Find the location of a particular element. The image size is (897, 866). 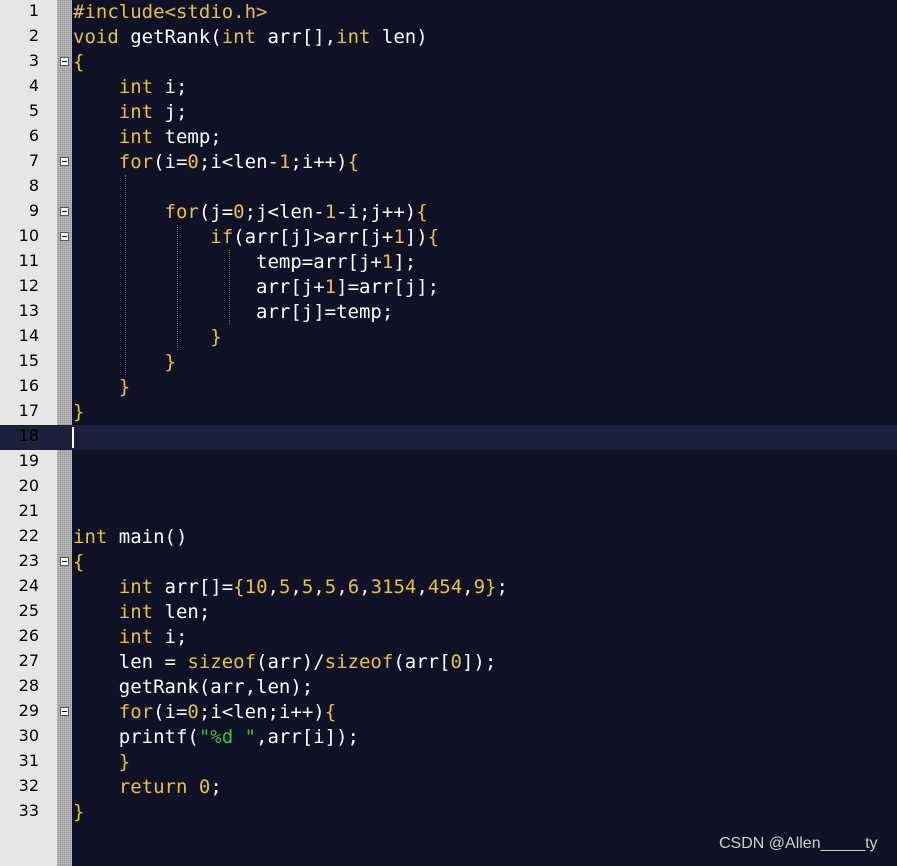

code-token: ]=arr[j]; is located at coordinates (388, 287).